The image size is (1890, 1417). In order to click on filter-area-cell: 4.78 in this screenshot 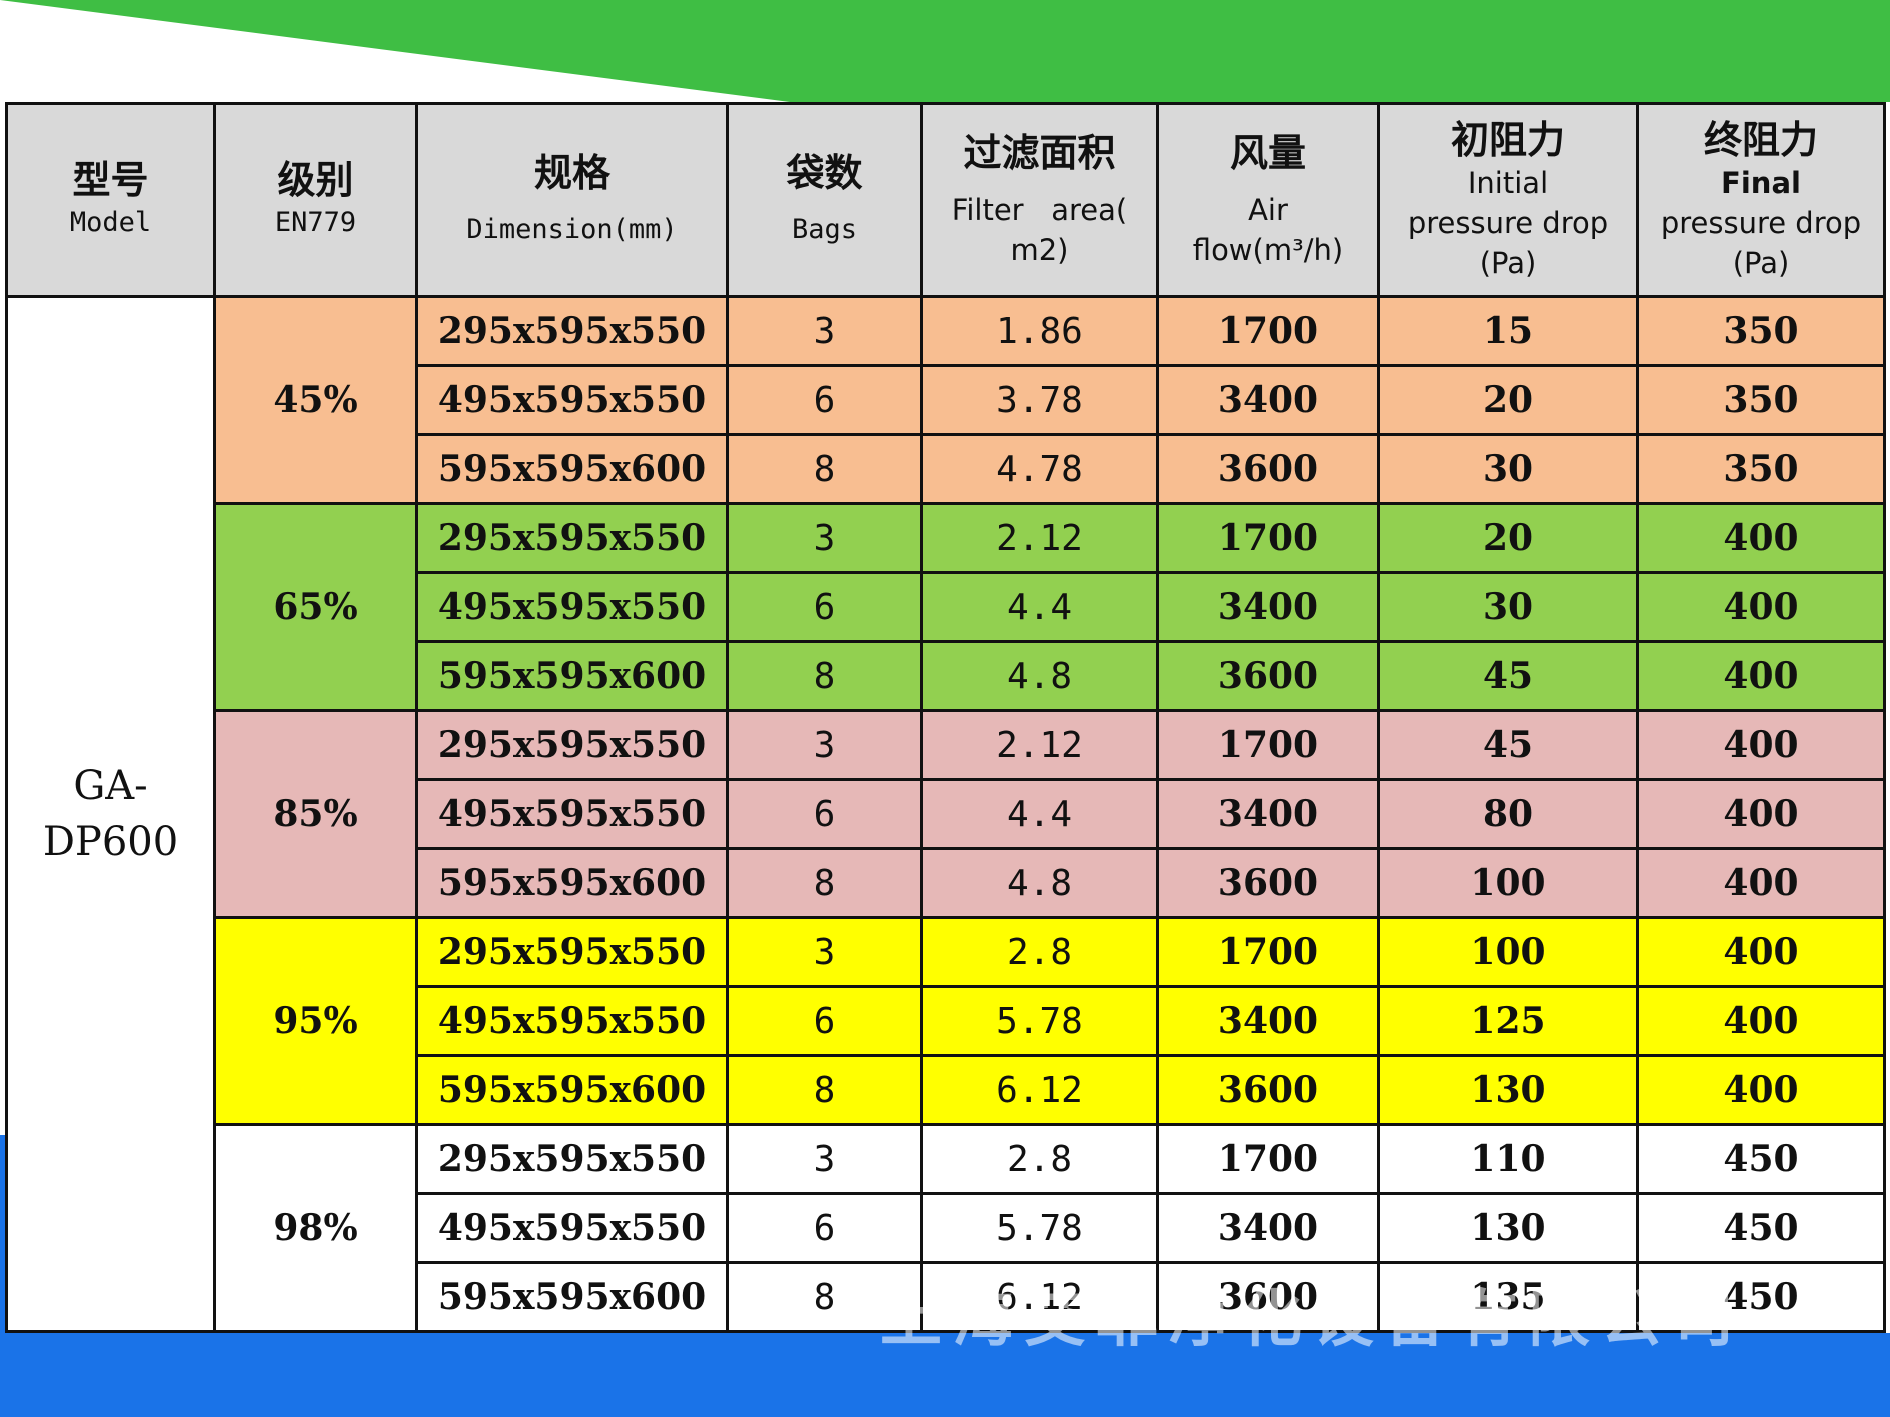, I will do `click(1039, 469)`.